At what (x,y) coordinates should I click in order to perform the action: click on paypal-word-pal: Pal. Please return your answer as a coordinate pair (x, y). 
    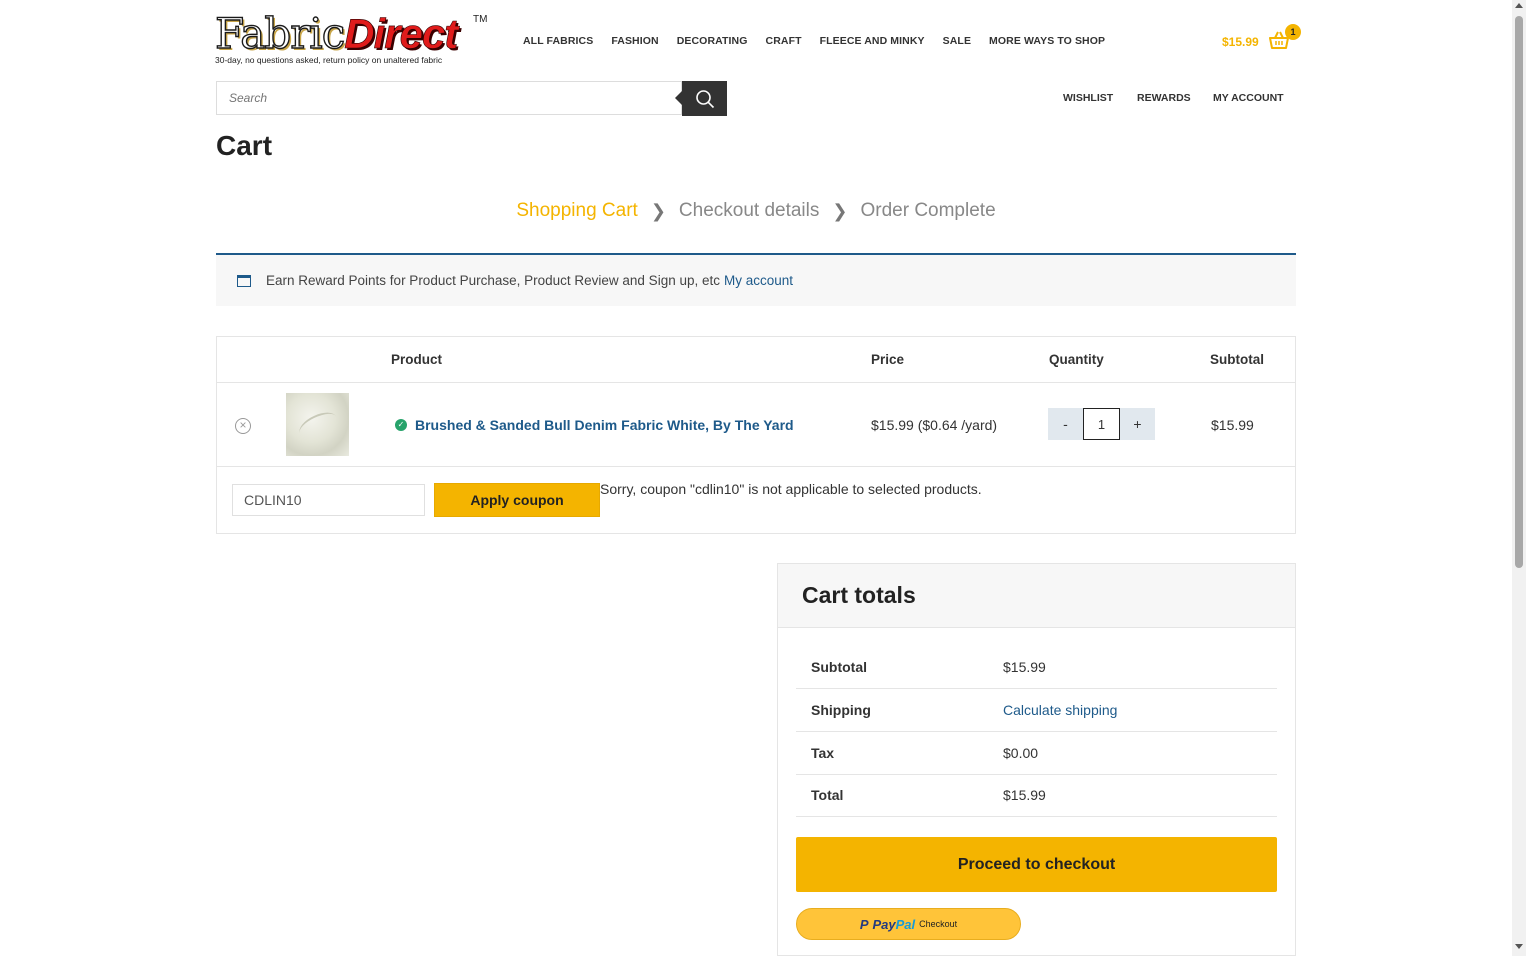
    Looking at the image, I should click on (905, 924).